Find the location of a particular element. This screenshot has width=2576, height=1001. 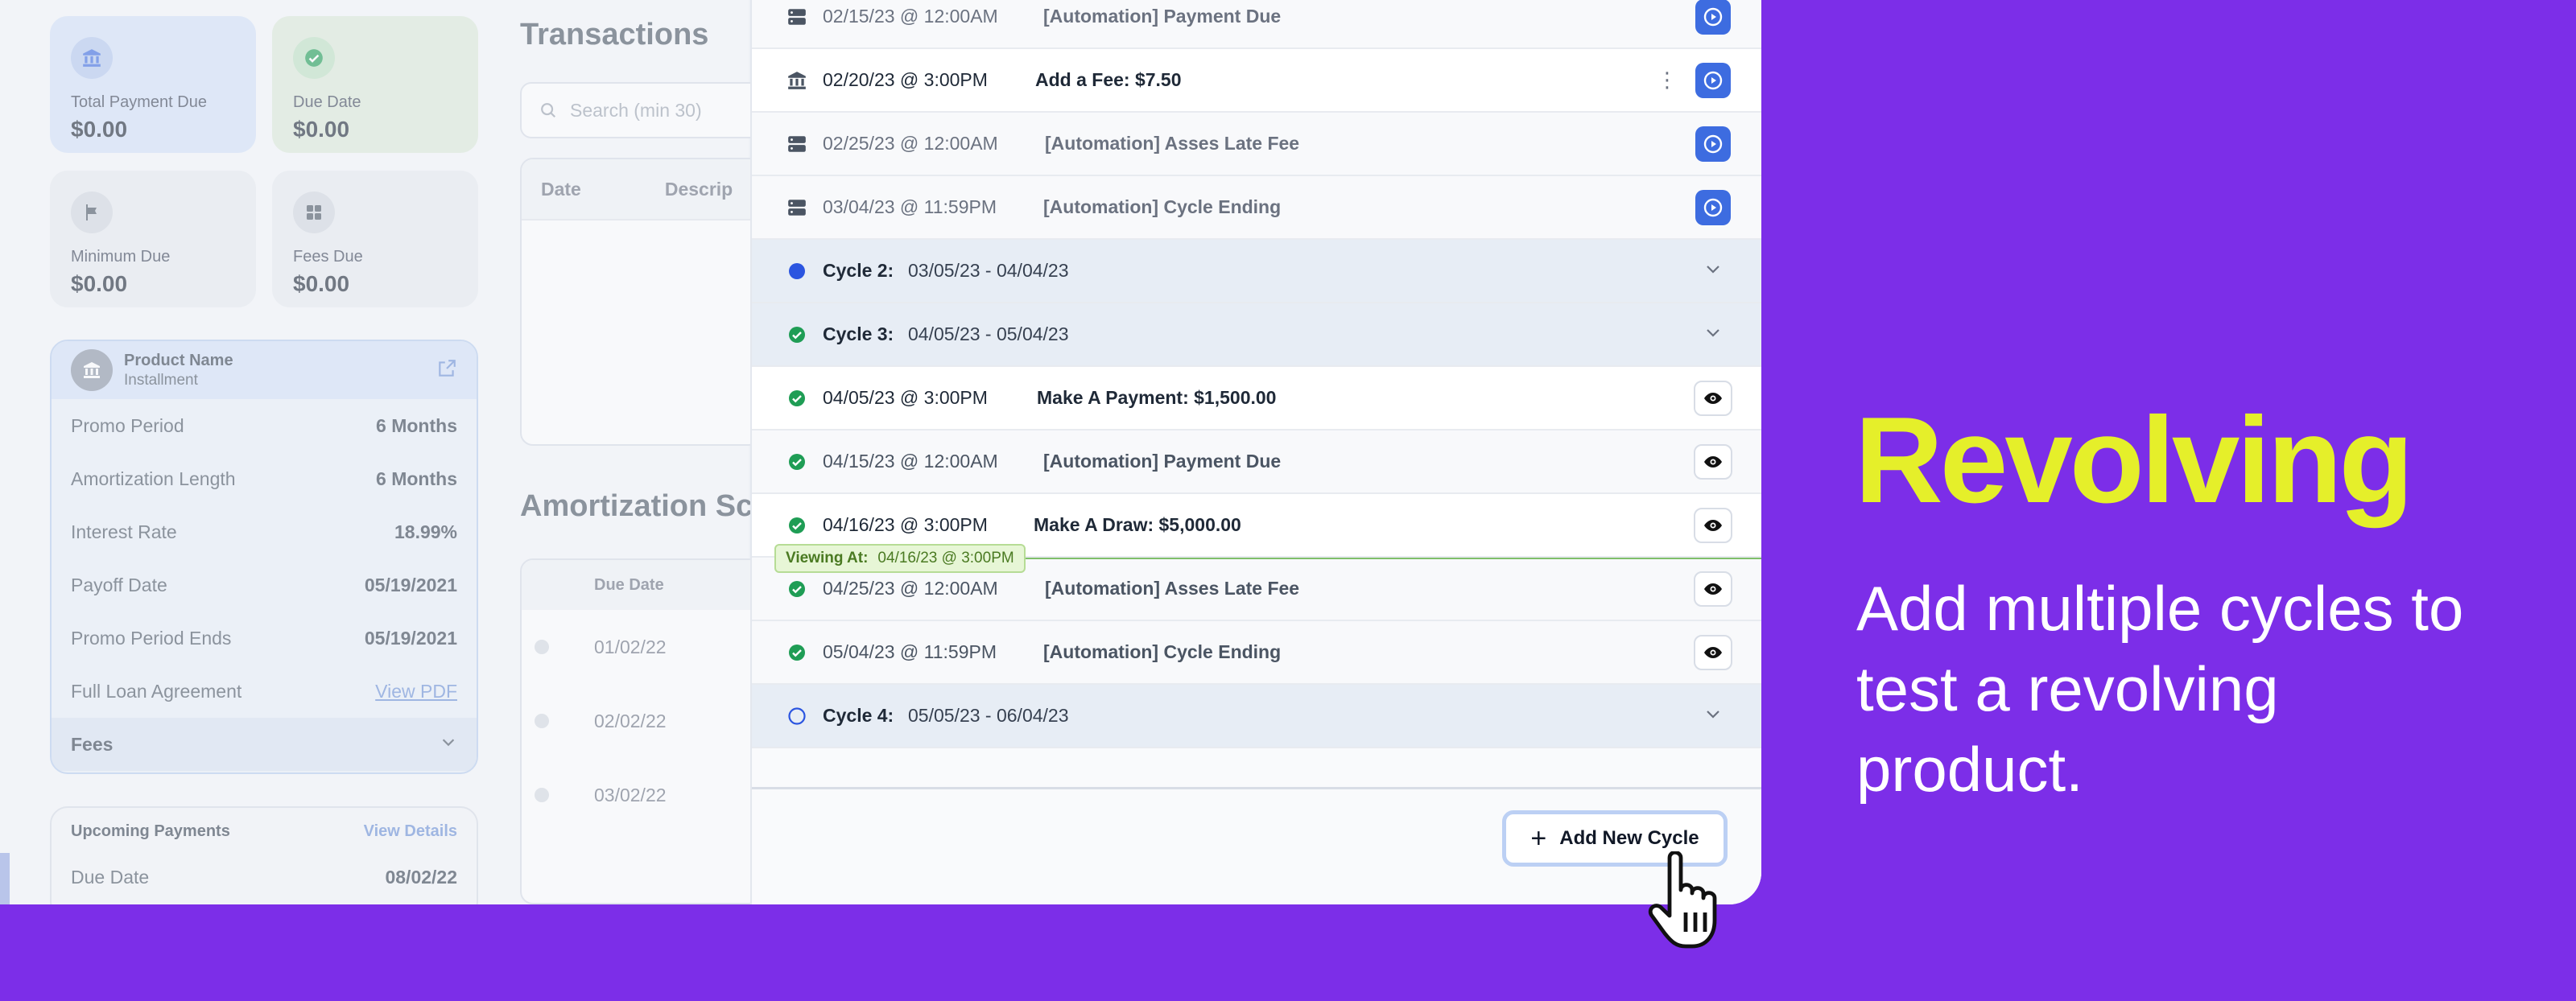

timeline-row: 02/20/23 @ 3:00PM Add a Fee: $7.50 ⋮ is located at coordinates (1256, 81).